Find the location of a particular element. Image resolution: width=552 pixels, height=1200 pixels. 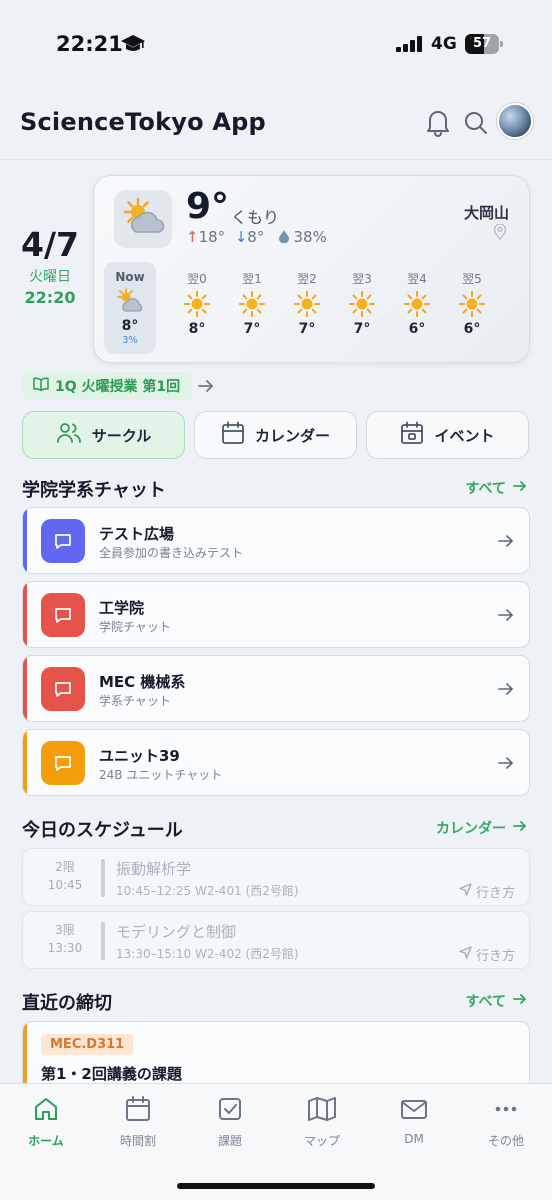

tab-map: マップ is located at coordinates (322, 1121).